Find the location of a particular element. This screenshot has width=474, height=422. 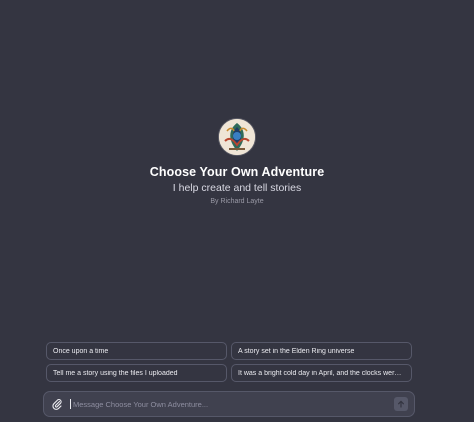

paperclip-icon is located at coordinates (57, 404).